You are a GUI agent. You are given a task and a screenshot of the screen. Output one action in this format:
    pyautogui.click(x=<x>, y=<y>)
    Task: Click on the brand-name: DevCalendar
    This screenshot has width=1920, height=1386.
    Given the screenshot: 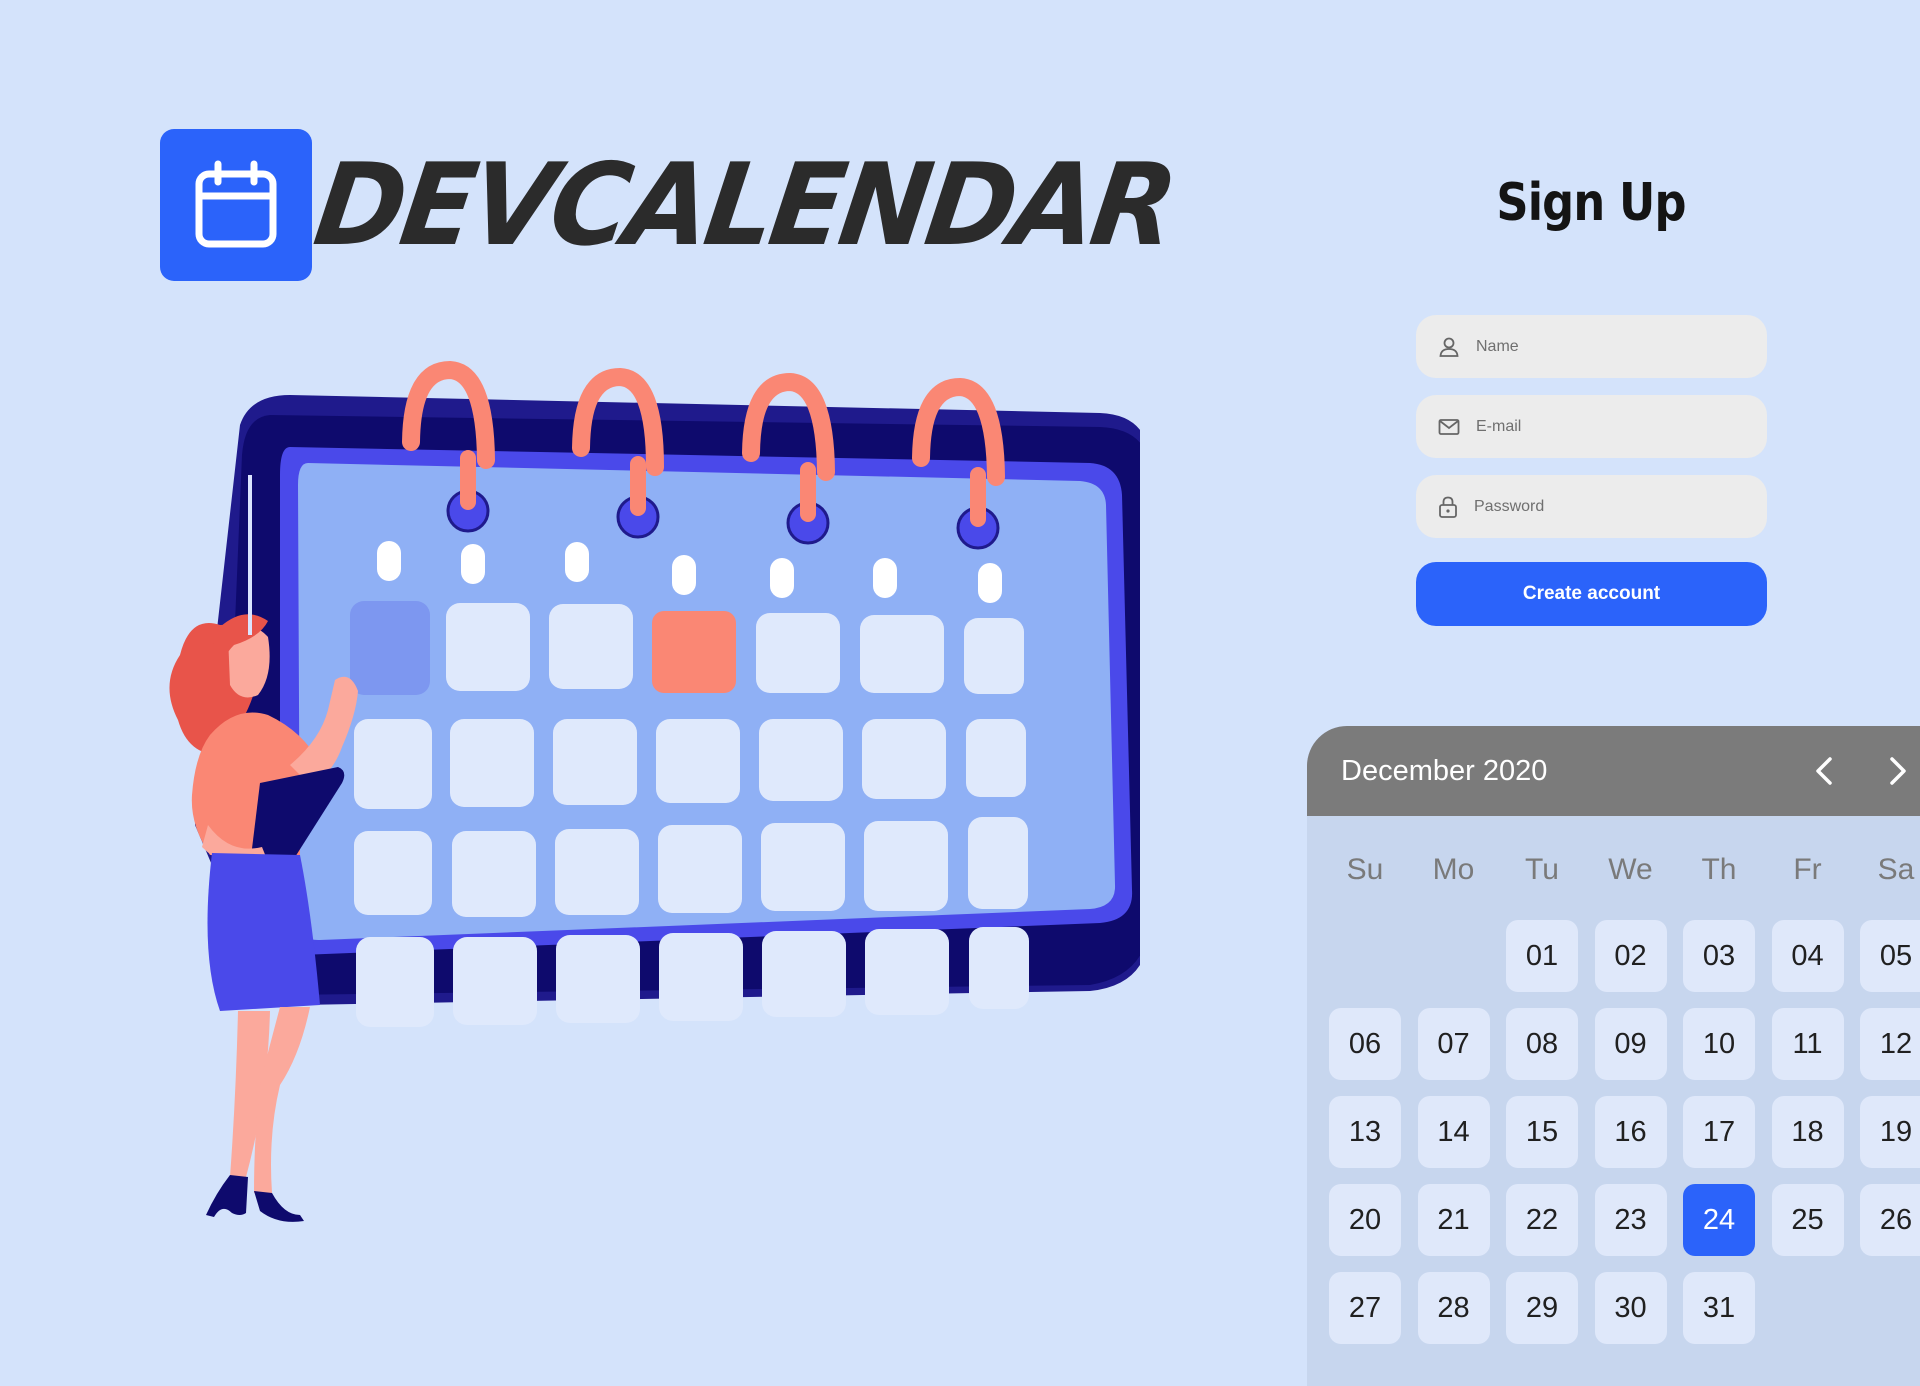 What is the action you would take?
    pyautogui.click(x=744, y=206)
    